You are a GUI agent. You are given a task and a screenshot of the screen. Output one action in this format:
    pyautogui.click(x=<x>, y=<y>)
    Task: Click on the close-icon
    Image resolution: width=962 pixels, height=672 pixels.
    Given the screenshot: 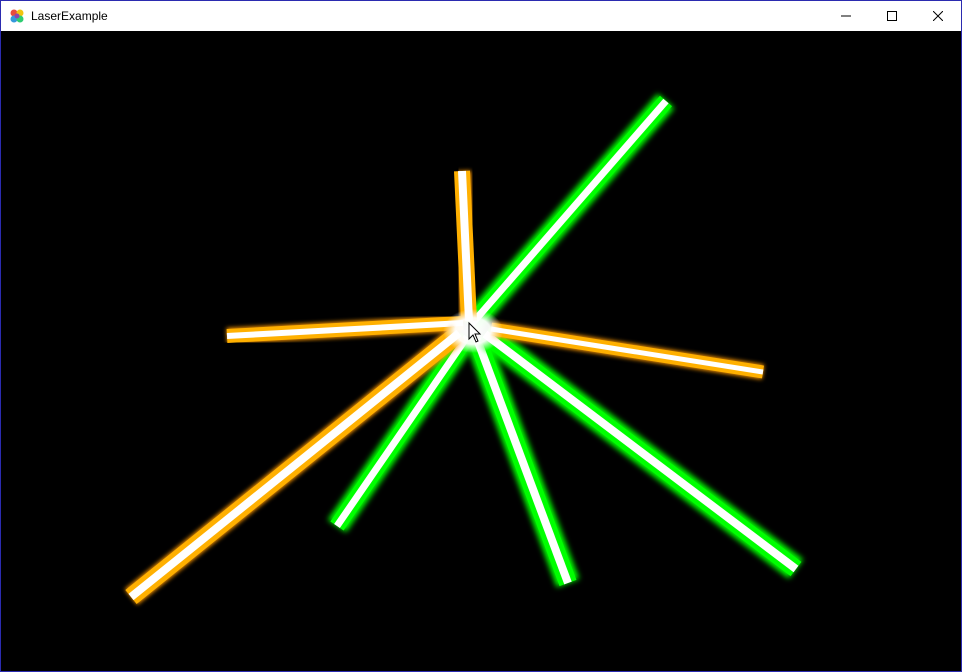 What is the action you would take?
    pyautogui.click(x=938, y=16)
    